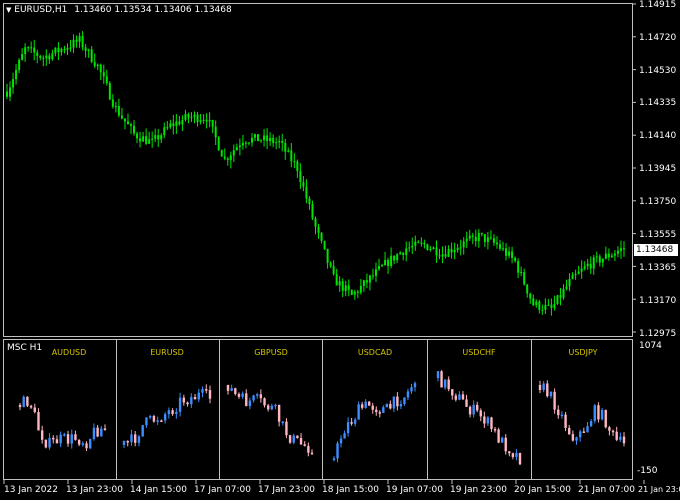 This screenshot has width=680, height=500. I want to click on time-label: 21 Jan 23:00, so click(659, 489).